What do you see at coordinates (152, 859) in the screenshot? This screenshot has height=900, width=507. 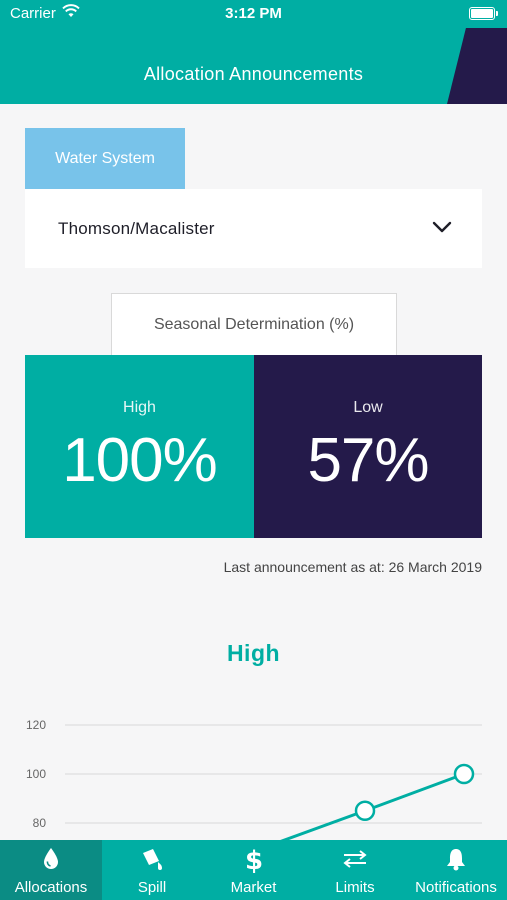 I see `bucket-spill-icon` at bounding box center [152, 859].